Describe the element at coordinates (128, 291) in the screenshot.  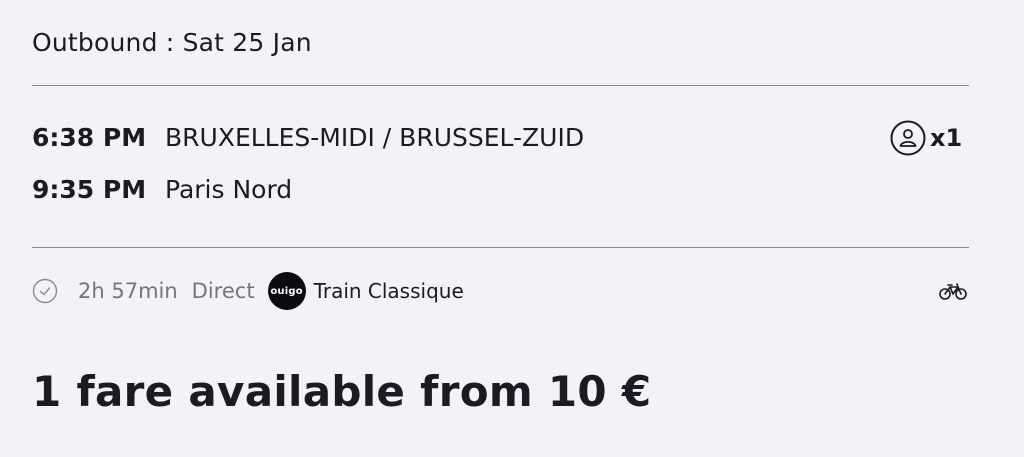
I see `journey-duration: 2h 57min` at that location.